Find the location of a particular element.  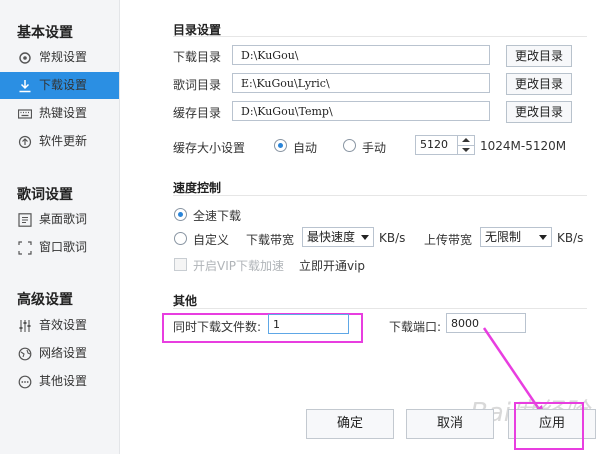

ok-button: 确定 is located at coordinates (350, 424).